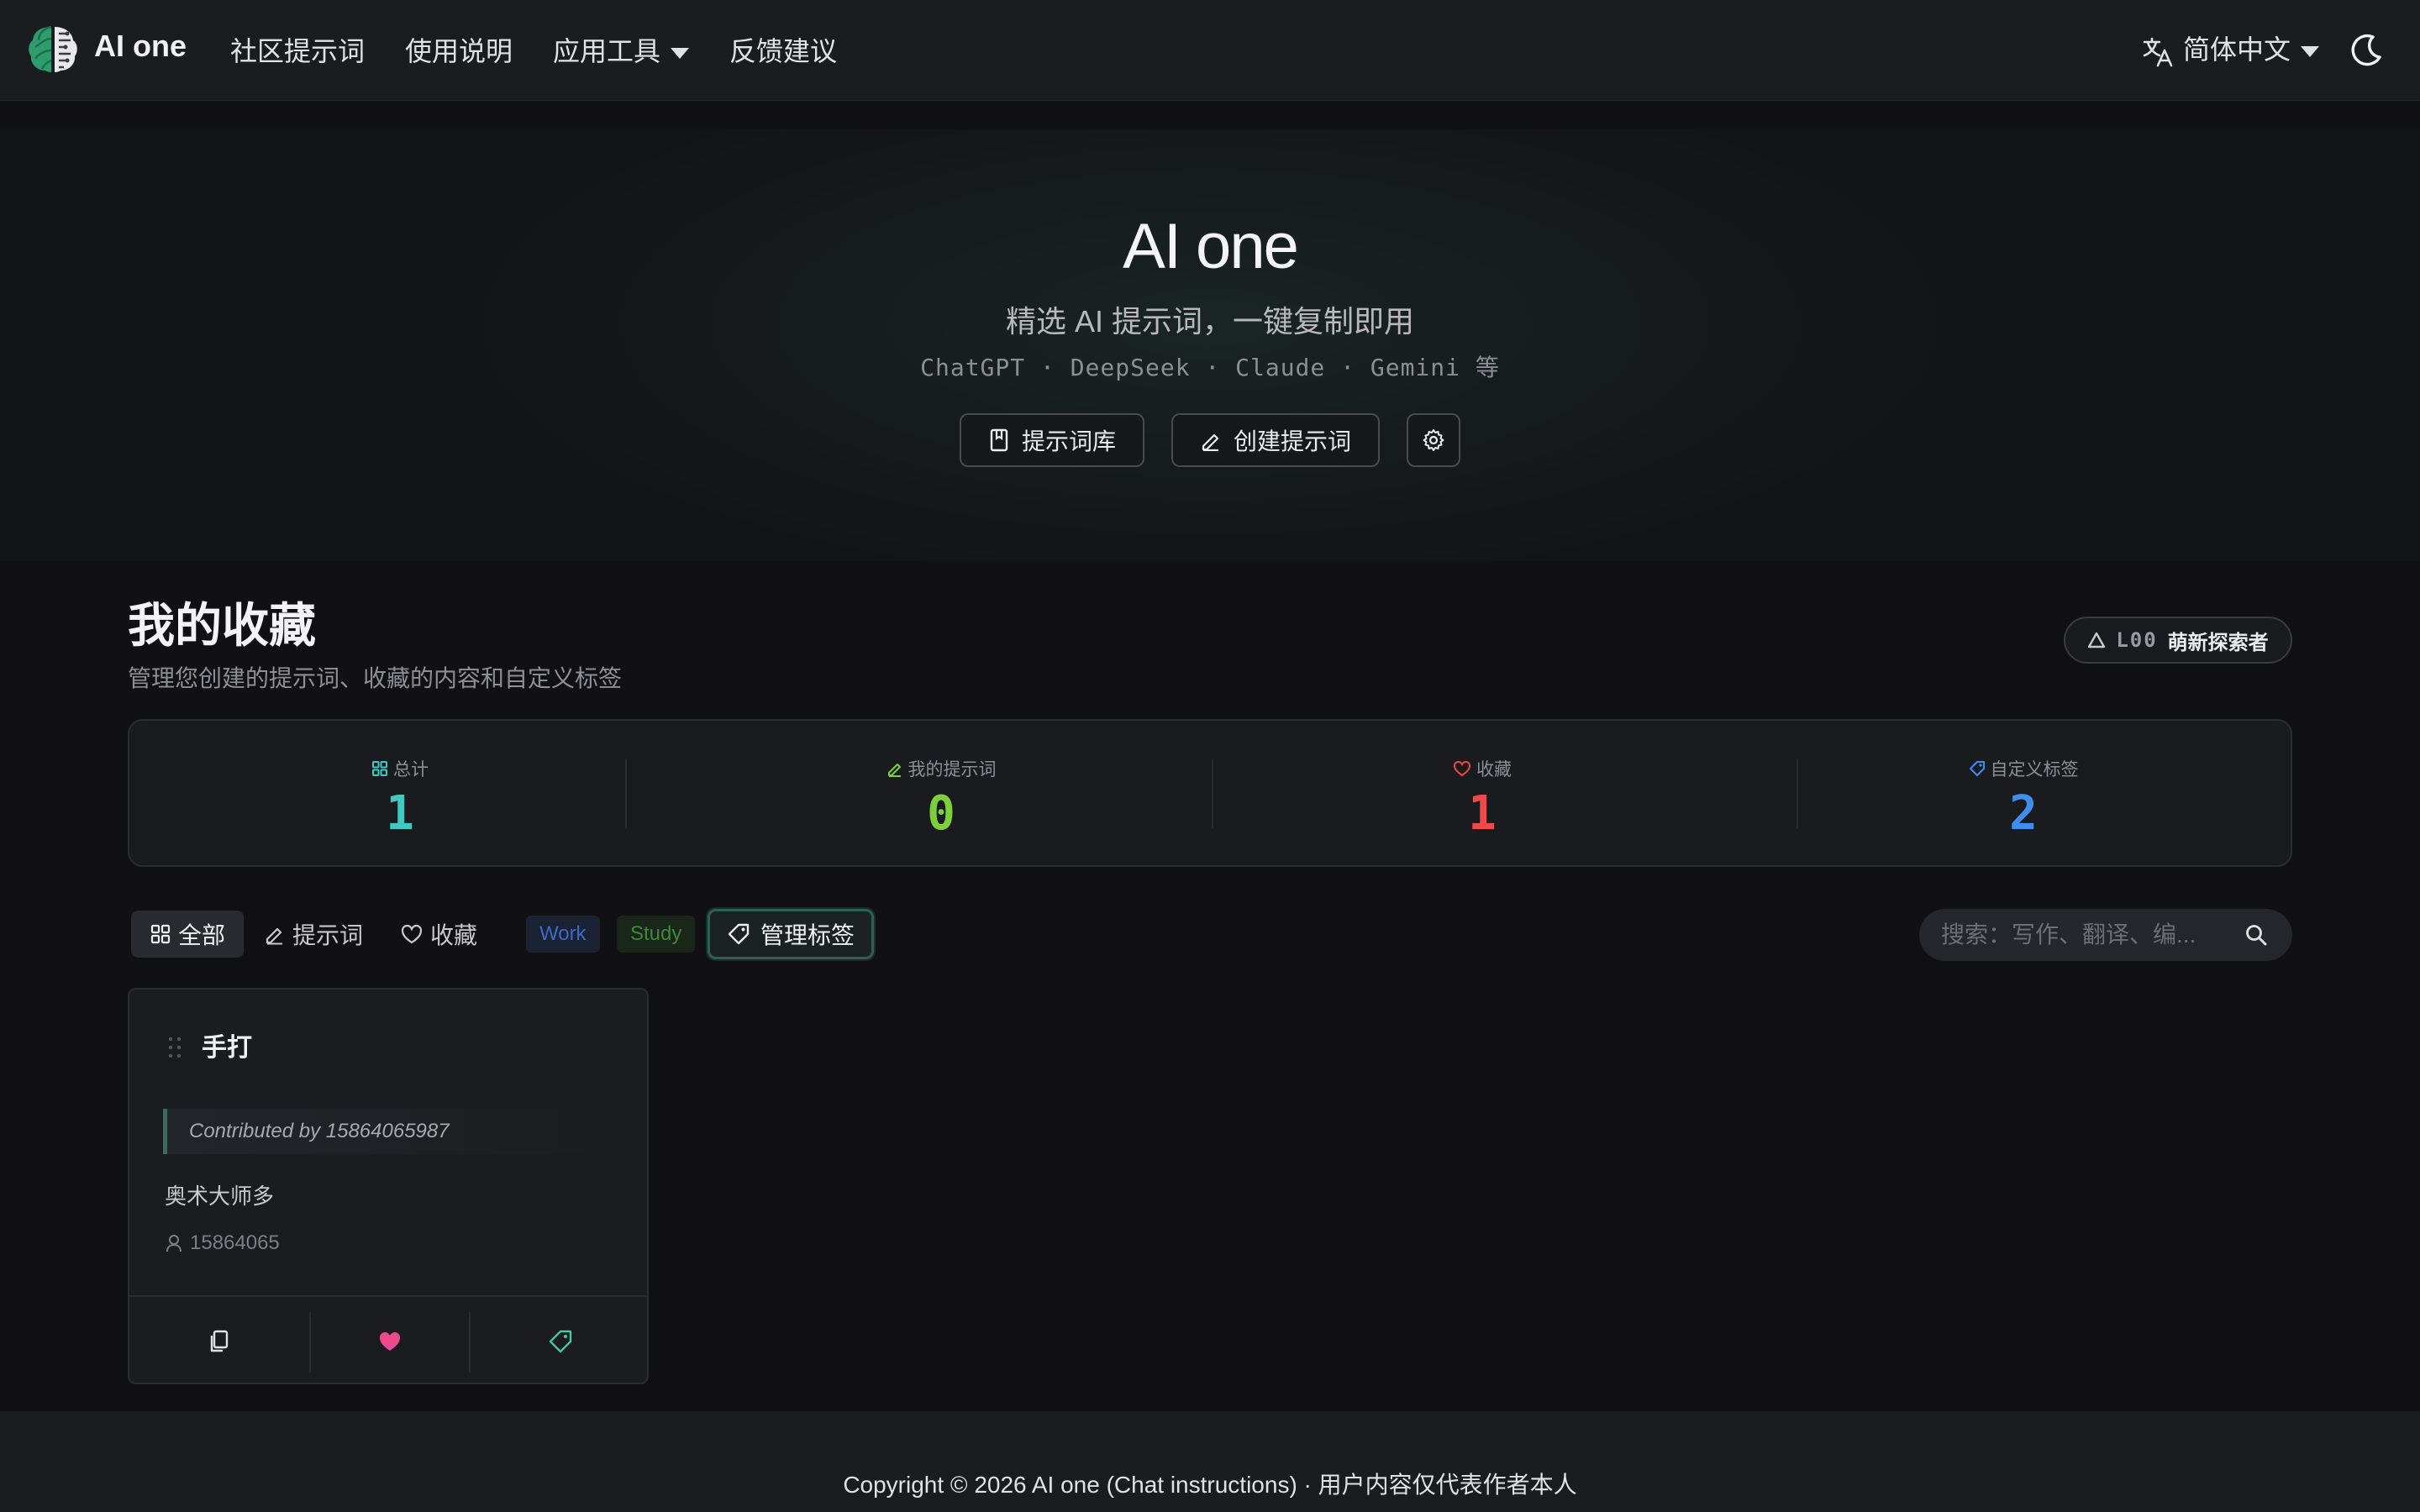 Image resolution: width=2420 pixels, height=1512 pixels. Describe the element at coordinates (174, 1243) in the screenshot. I see `user-icon` at that location.